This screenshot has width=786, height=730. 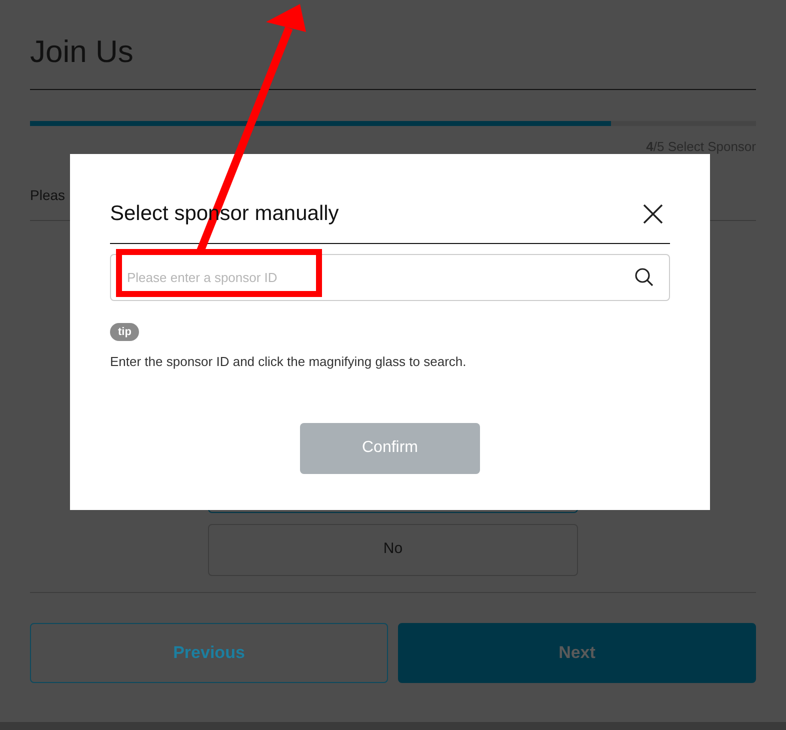 I want to click on close-icon, so click(x=653, y=213).